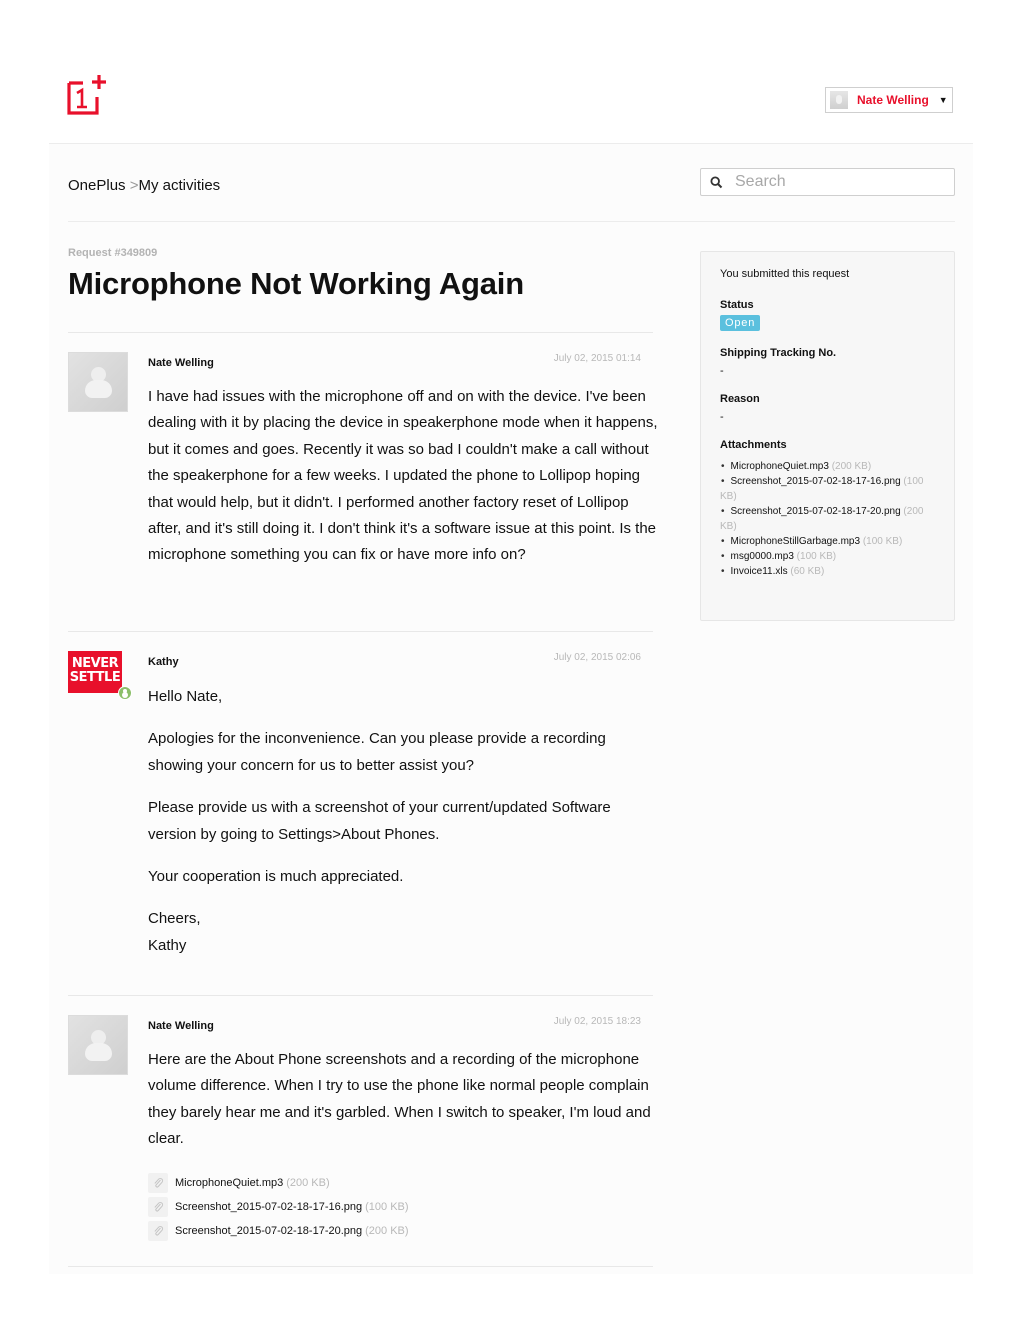 Image resolution: width=1020 pixels, height=1320 pixels. What do you see at coordinates (597, 358) in the screenshot?
I see `comment-date: July 02, 2015 01:14` at bounding box center [597, 358].